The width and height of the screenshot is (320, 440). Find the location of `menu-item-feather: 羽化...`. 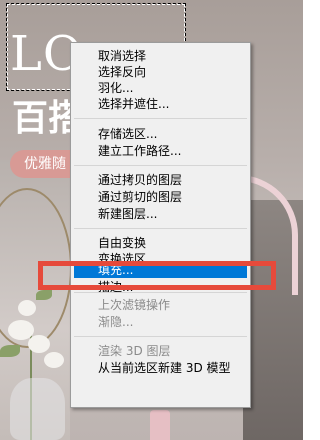

menu-item-feather: 羽化... is located at coordinates (160, 88).